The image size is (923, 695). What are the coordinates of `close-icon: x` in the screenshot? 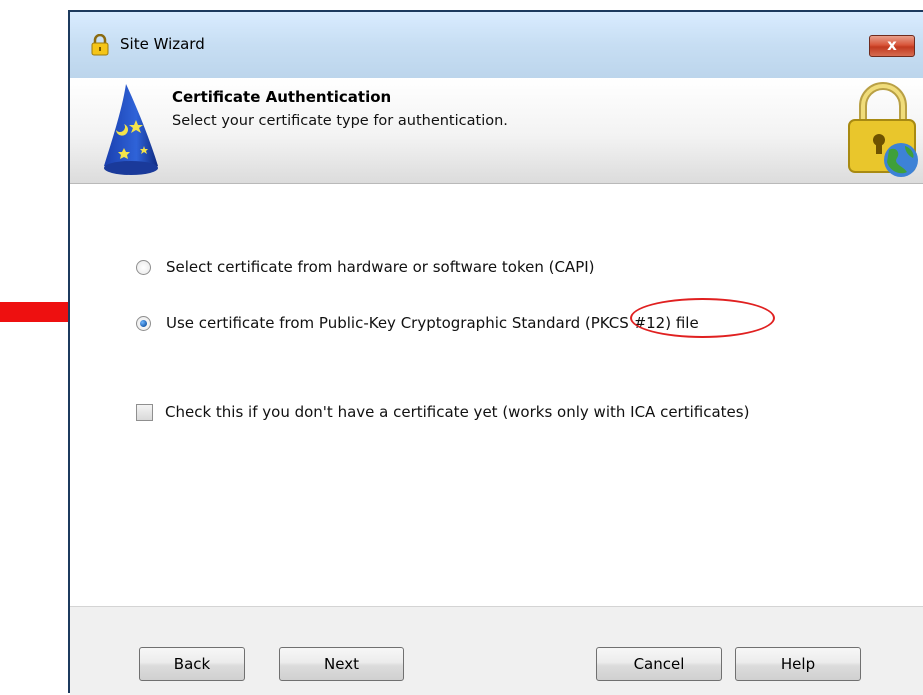 It's located at (892, 45).